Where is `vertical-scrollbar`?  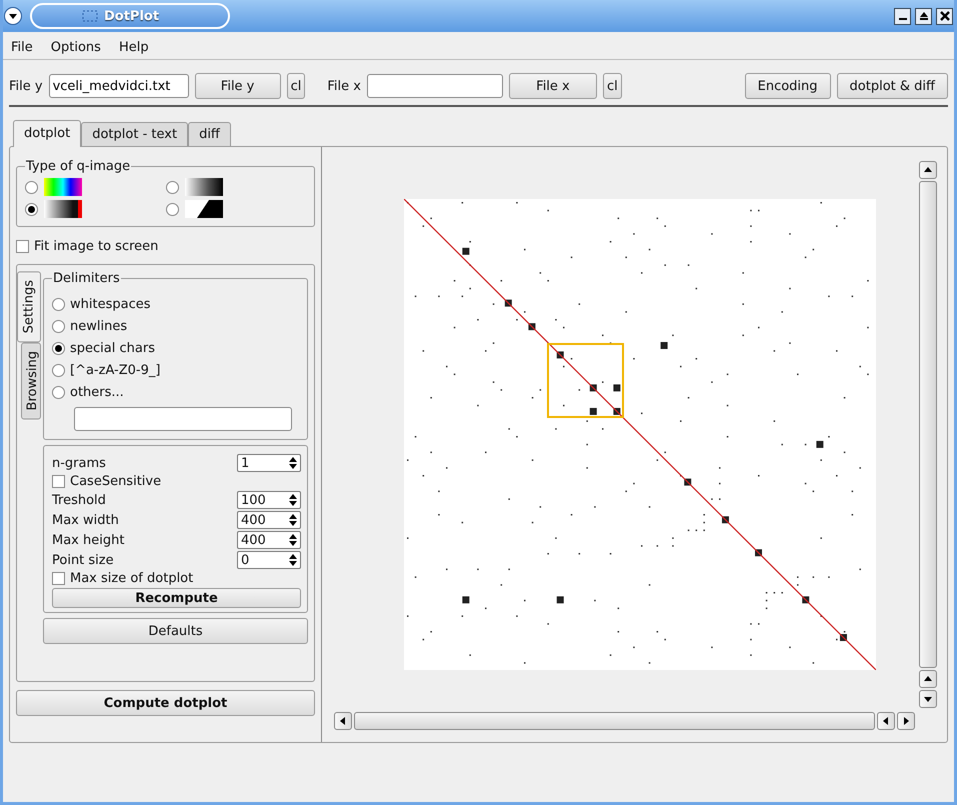 vertical-scrollbar is located at coordinates (928, 424).